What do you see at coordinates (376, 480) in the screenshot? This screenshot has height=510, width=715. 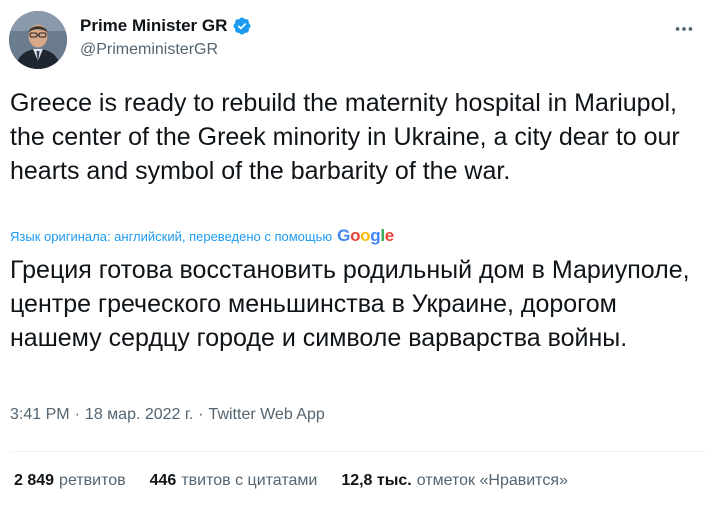 I see `likes-count: 12,8 тыс.` at bounding box center [376, 480].